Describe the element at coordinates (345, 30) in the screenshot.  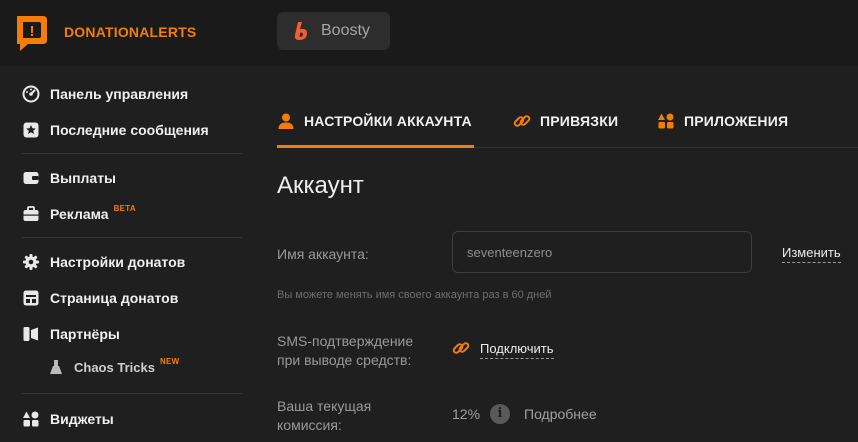
I see `boosty-label: Boosty` at that location.